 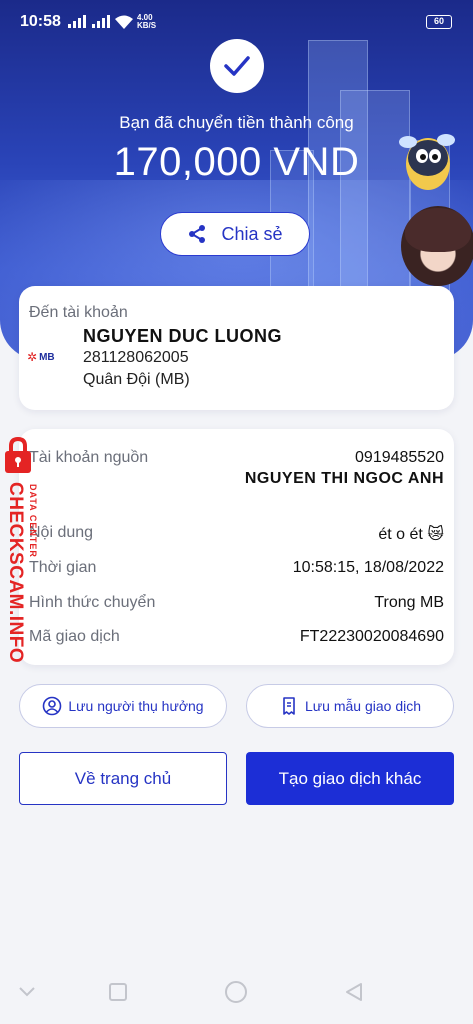 I want to click on content-value: ét o ét 😿, so click(x=411, y=534).